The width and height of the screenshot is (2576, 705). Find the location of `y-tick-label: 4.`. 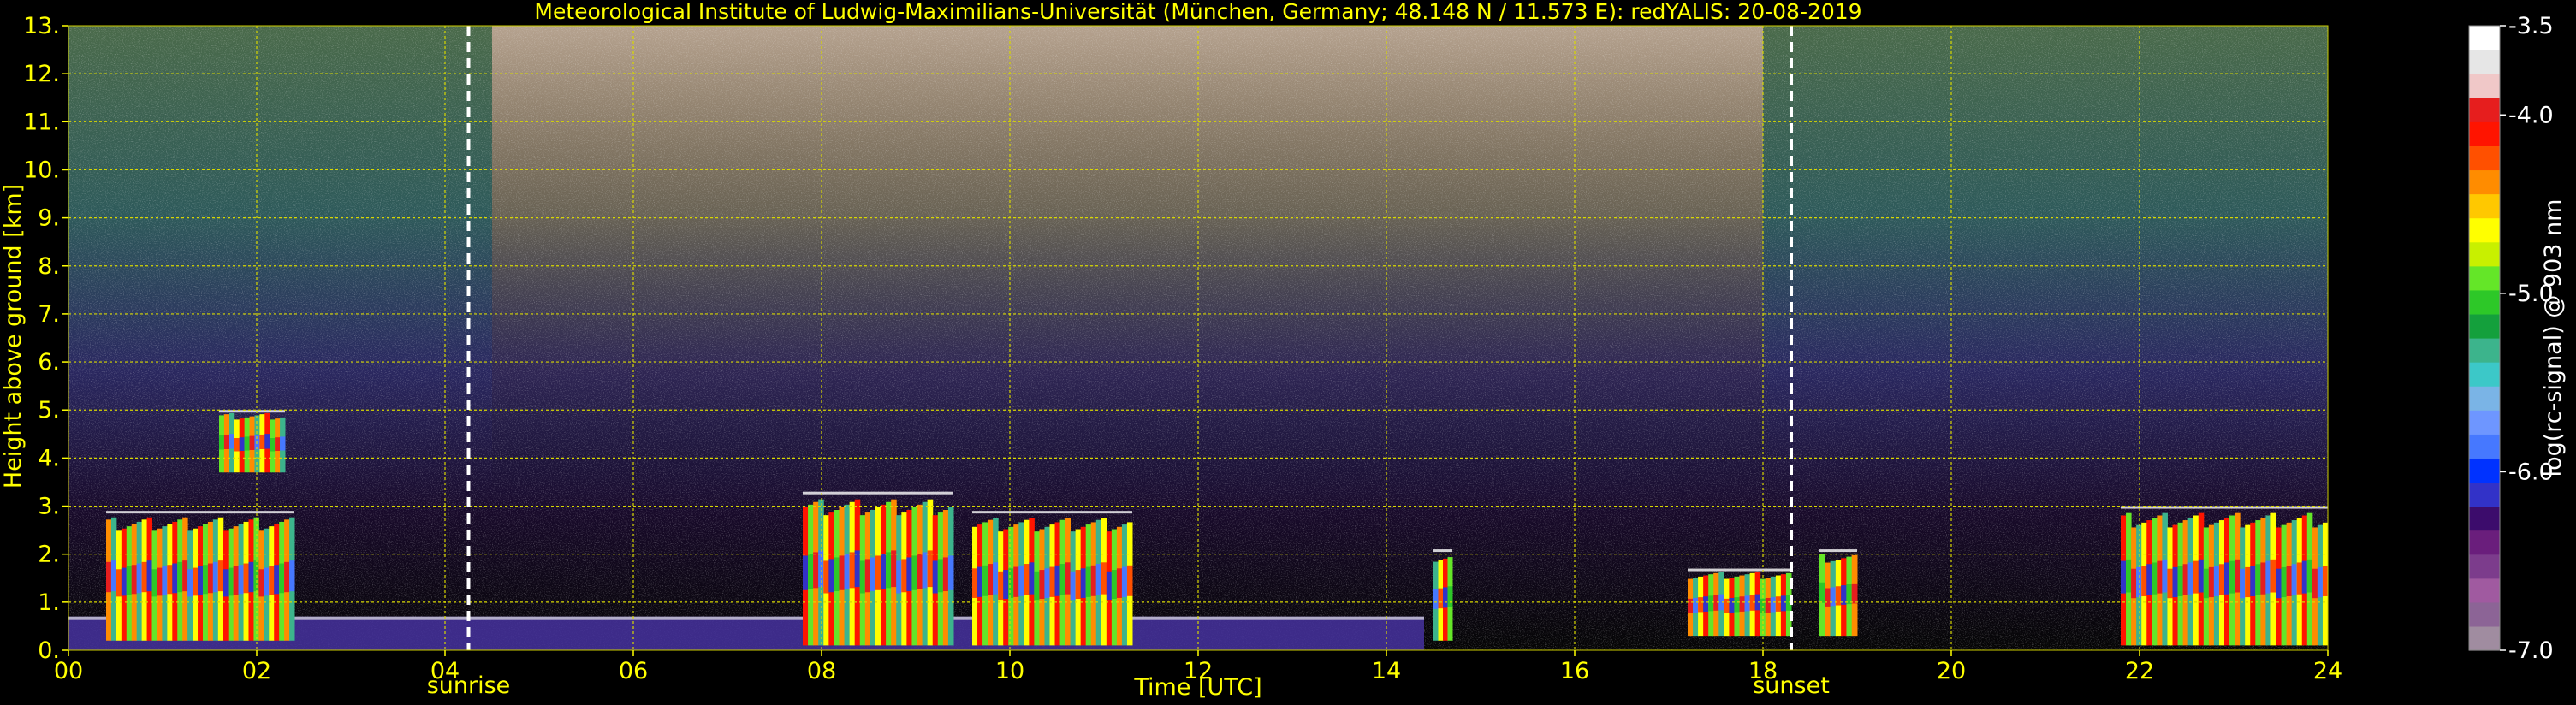

y-tick-label: 4. is located at coordinates (49, 458).